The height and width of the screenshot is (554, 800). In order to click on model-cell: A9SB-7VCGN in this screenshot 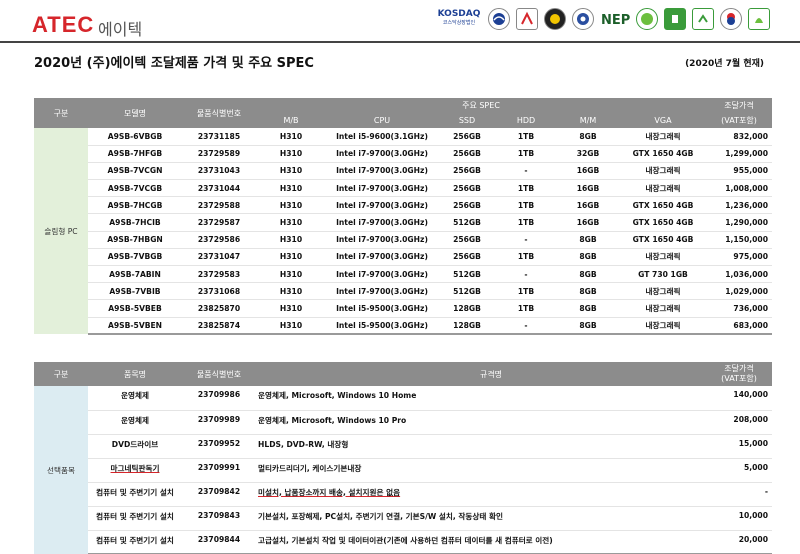, I will do `click(135, 171)`.